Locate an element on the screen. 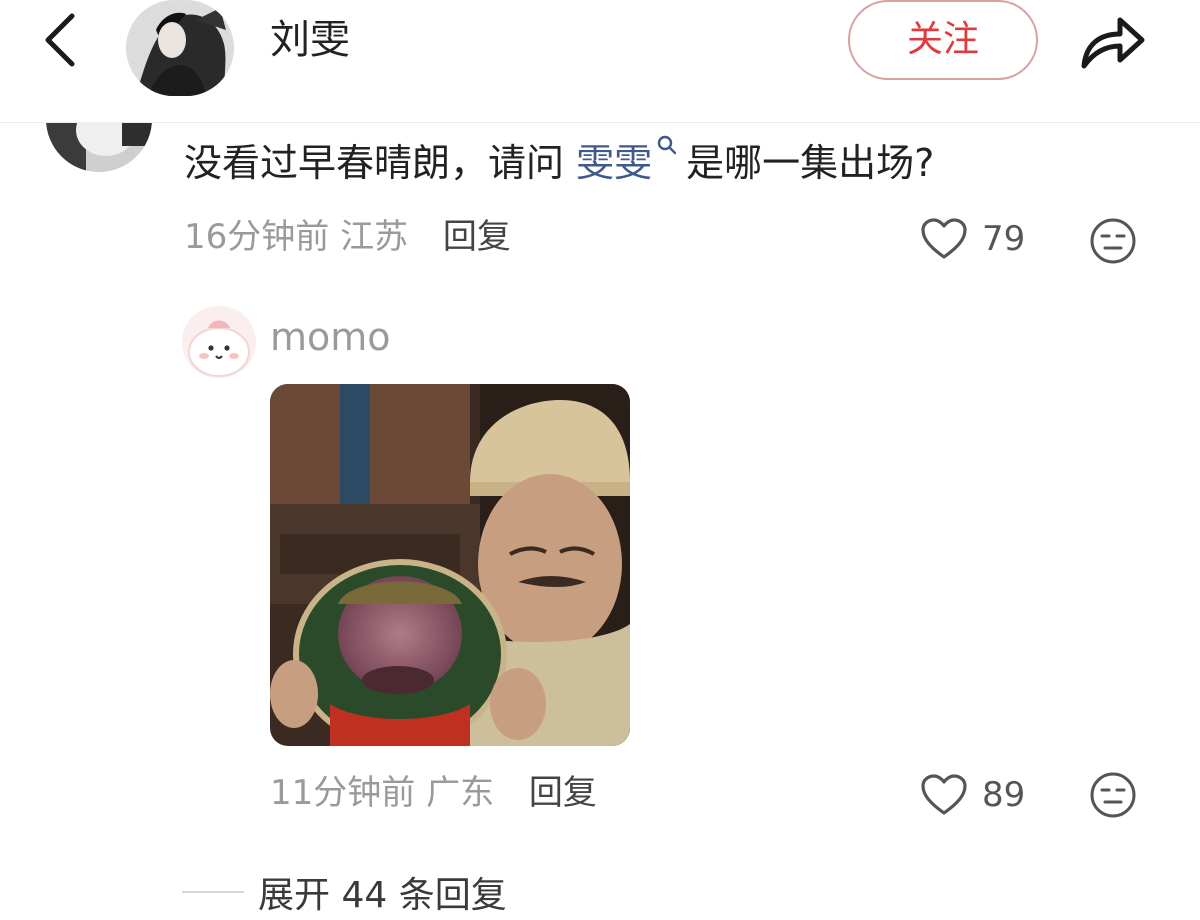 This screenshot has height=920, width=1200. reply-meta: 11分钟前 广东 回复 is located at coordinates (433, 793).